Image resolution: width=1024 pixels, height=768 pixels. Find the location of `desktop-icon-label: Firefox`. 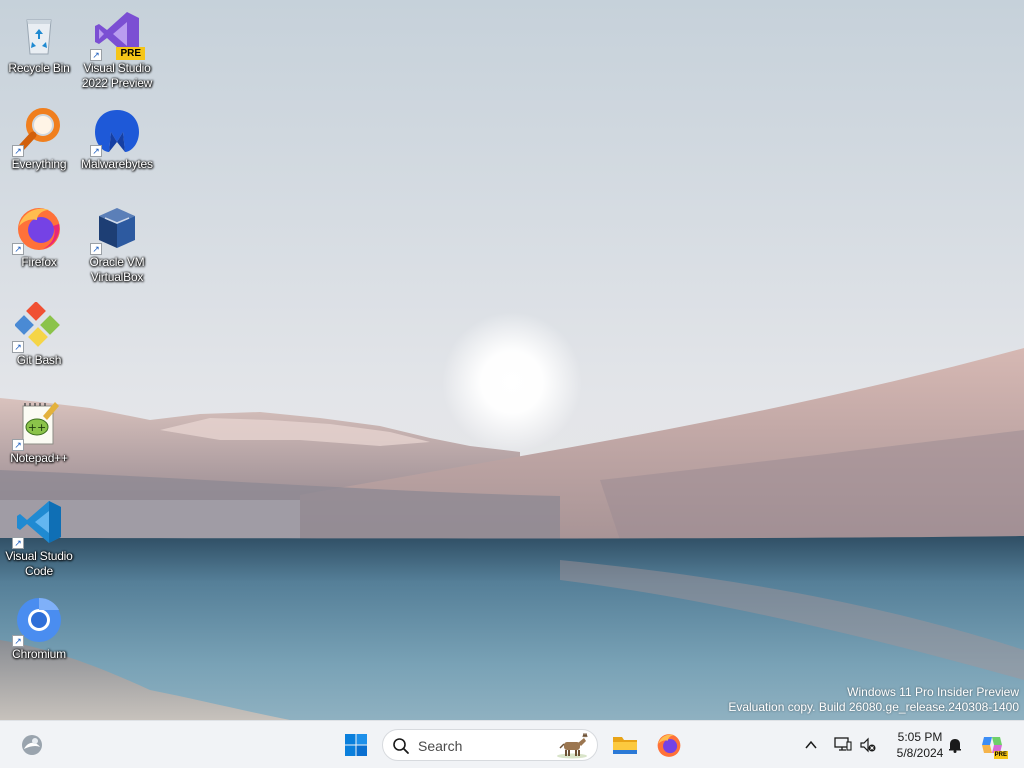

desktop-icon-label: Firefox is located at coordinates (39, 262).